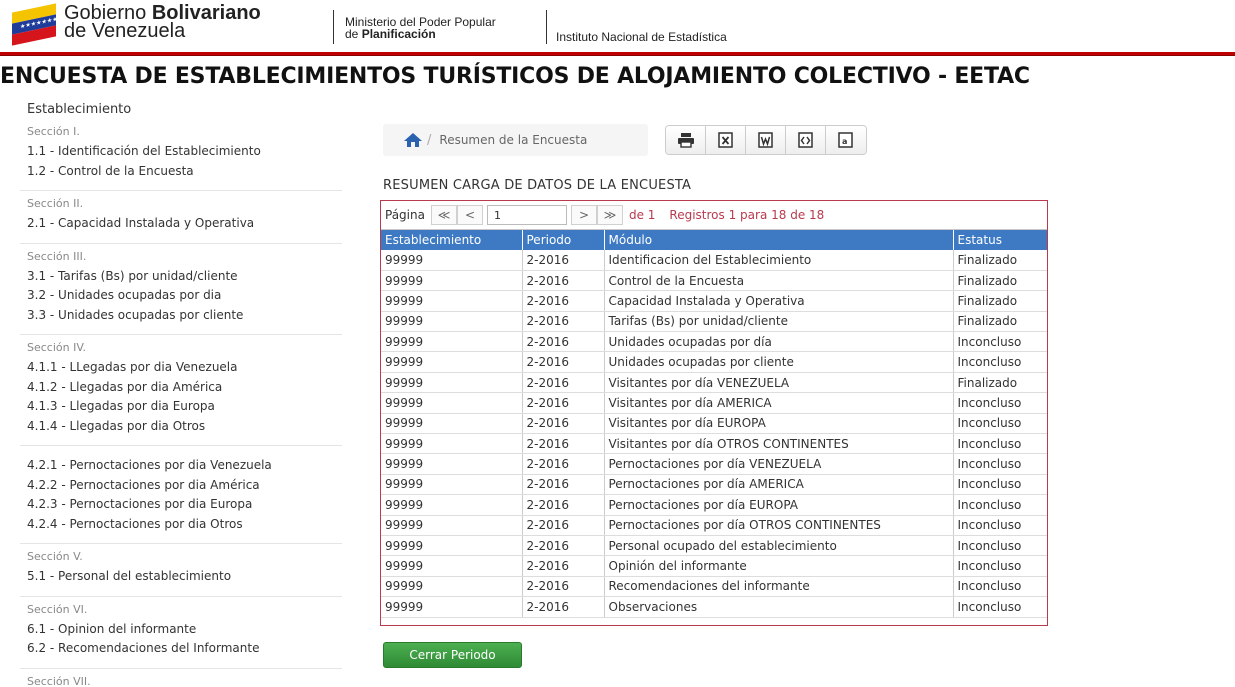  I want to click on sidebar-item: 5.1 - Personal del establecimiento, so click(184, 577).